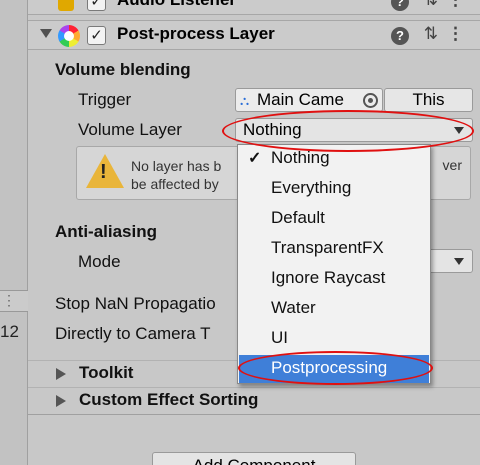 The width and height of the screenshot is (480, 465). What do you see at coordinates (66, 5) in the screenshot?
I see `audio-listener-icon` at bounding box center [66, 5].